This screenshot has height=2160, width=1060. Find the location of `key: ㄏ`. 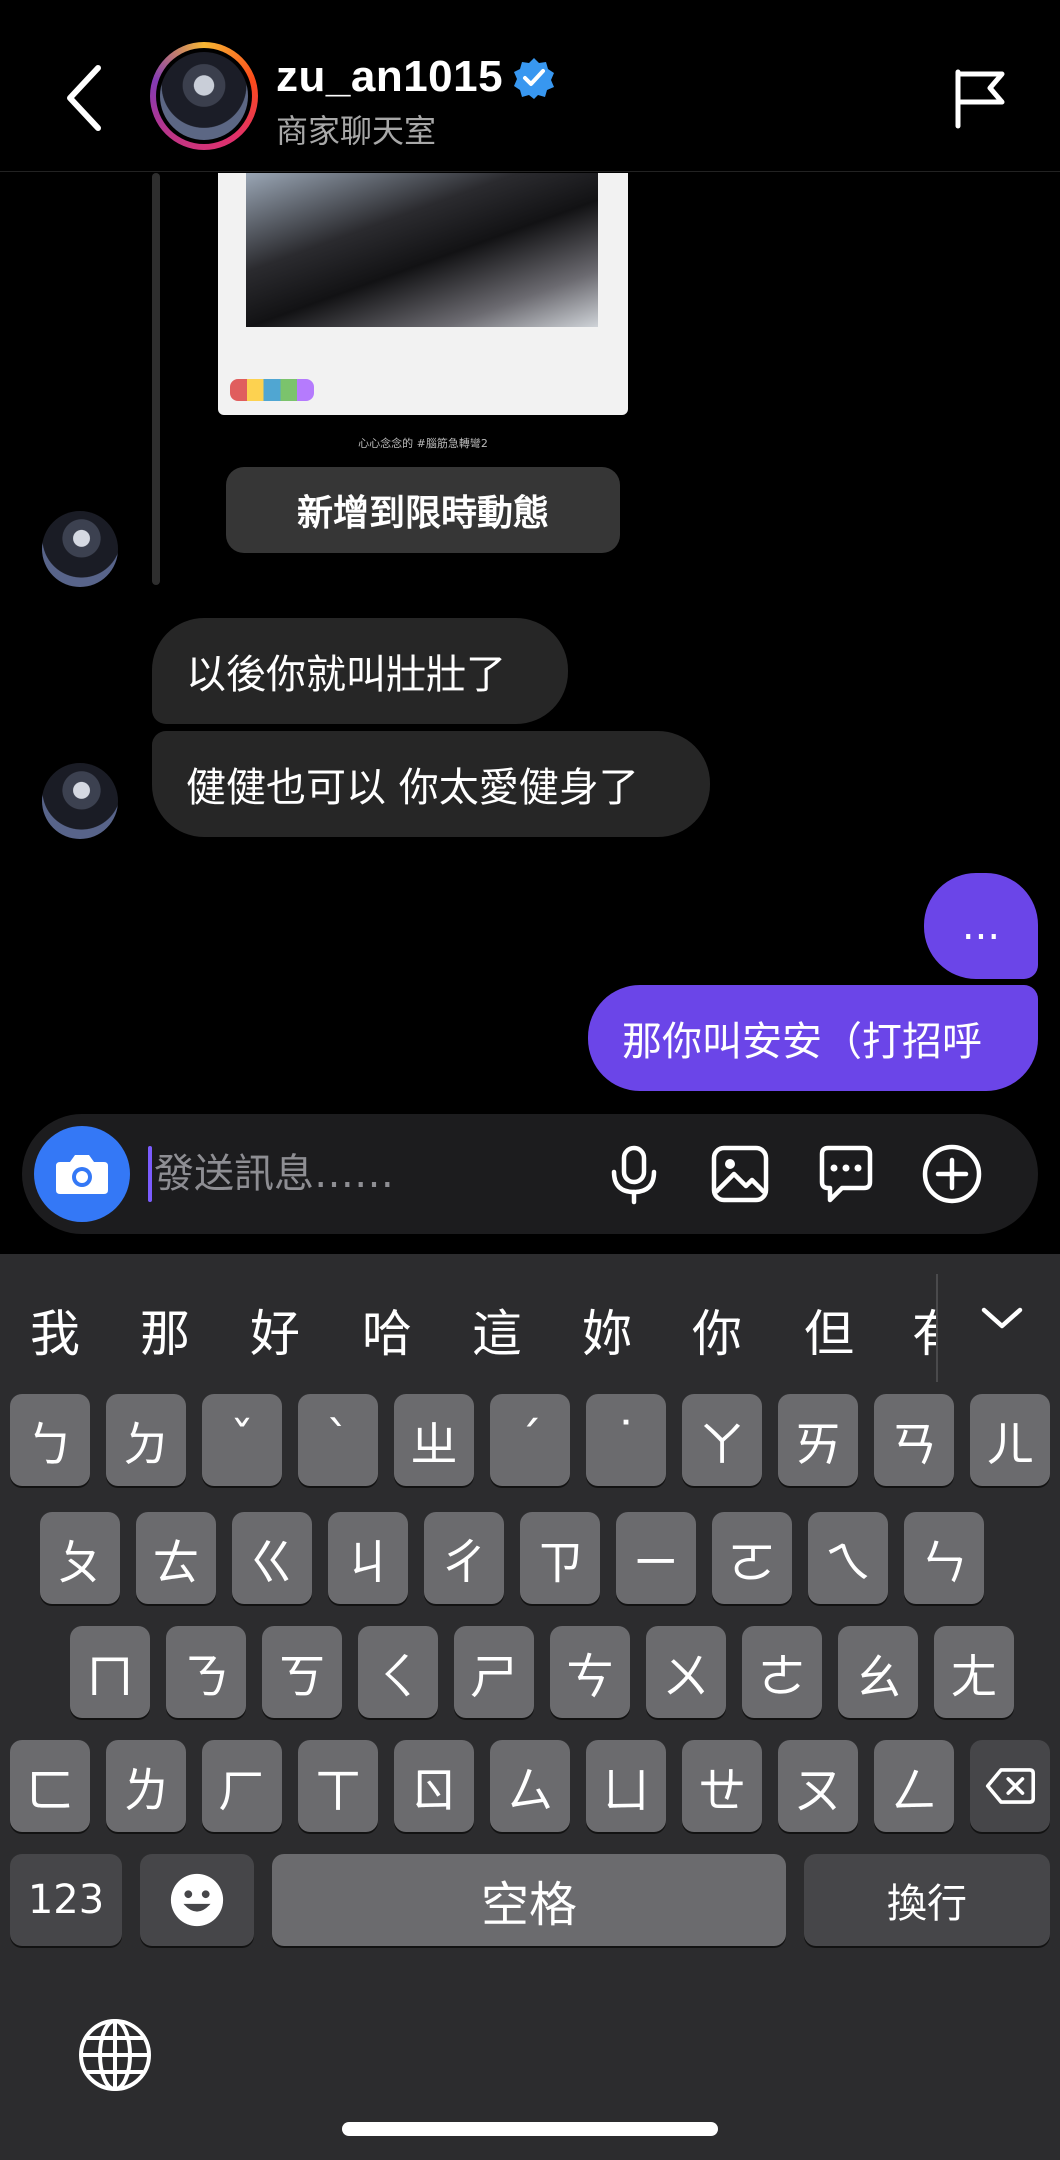

key: ㄏ is located at coordinates (242, 1786).